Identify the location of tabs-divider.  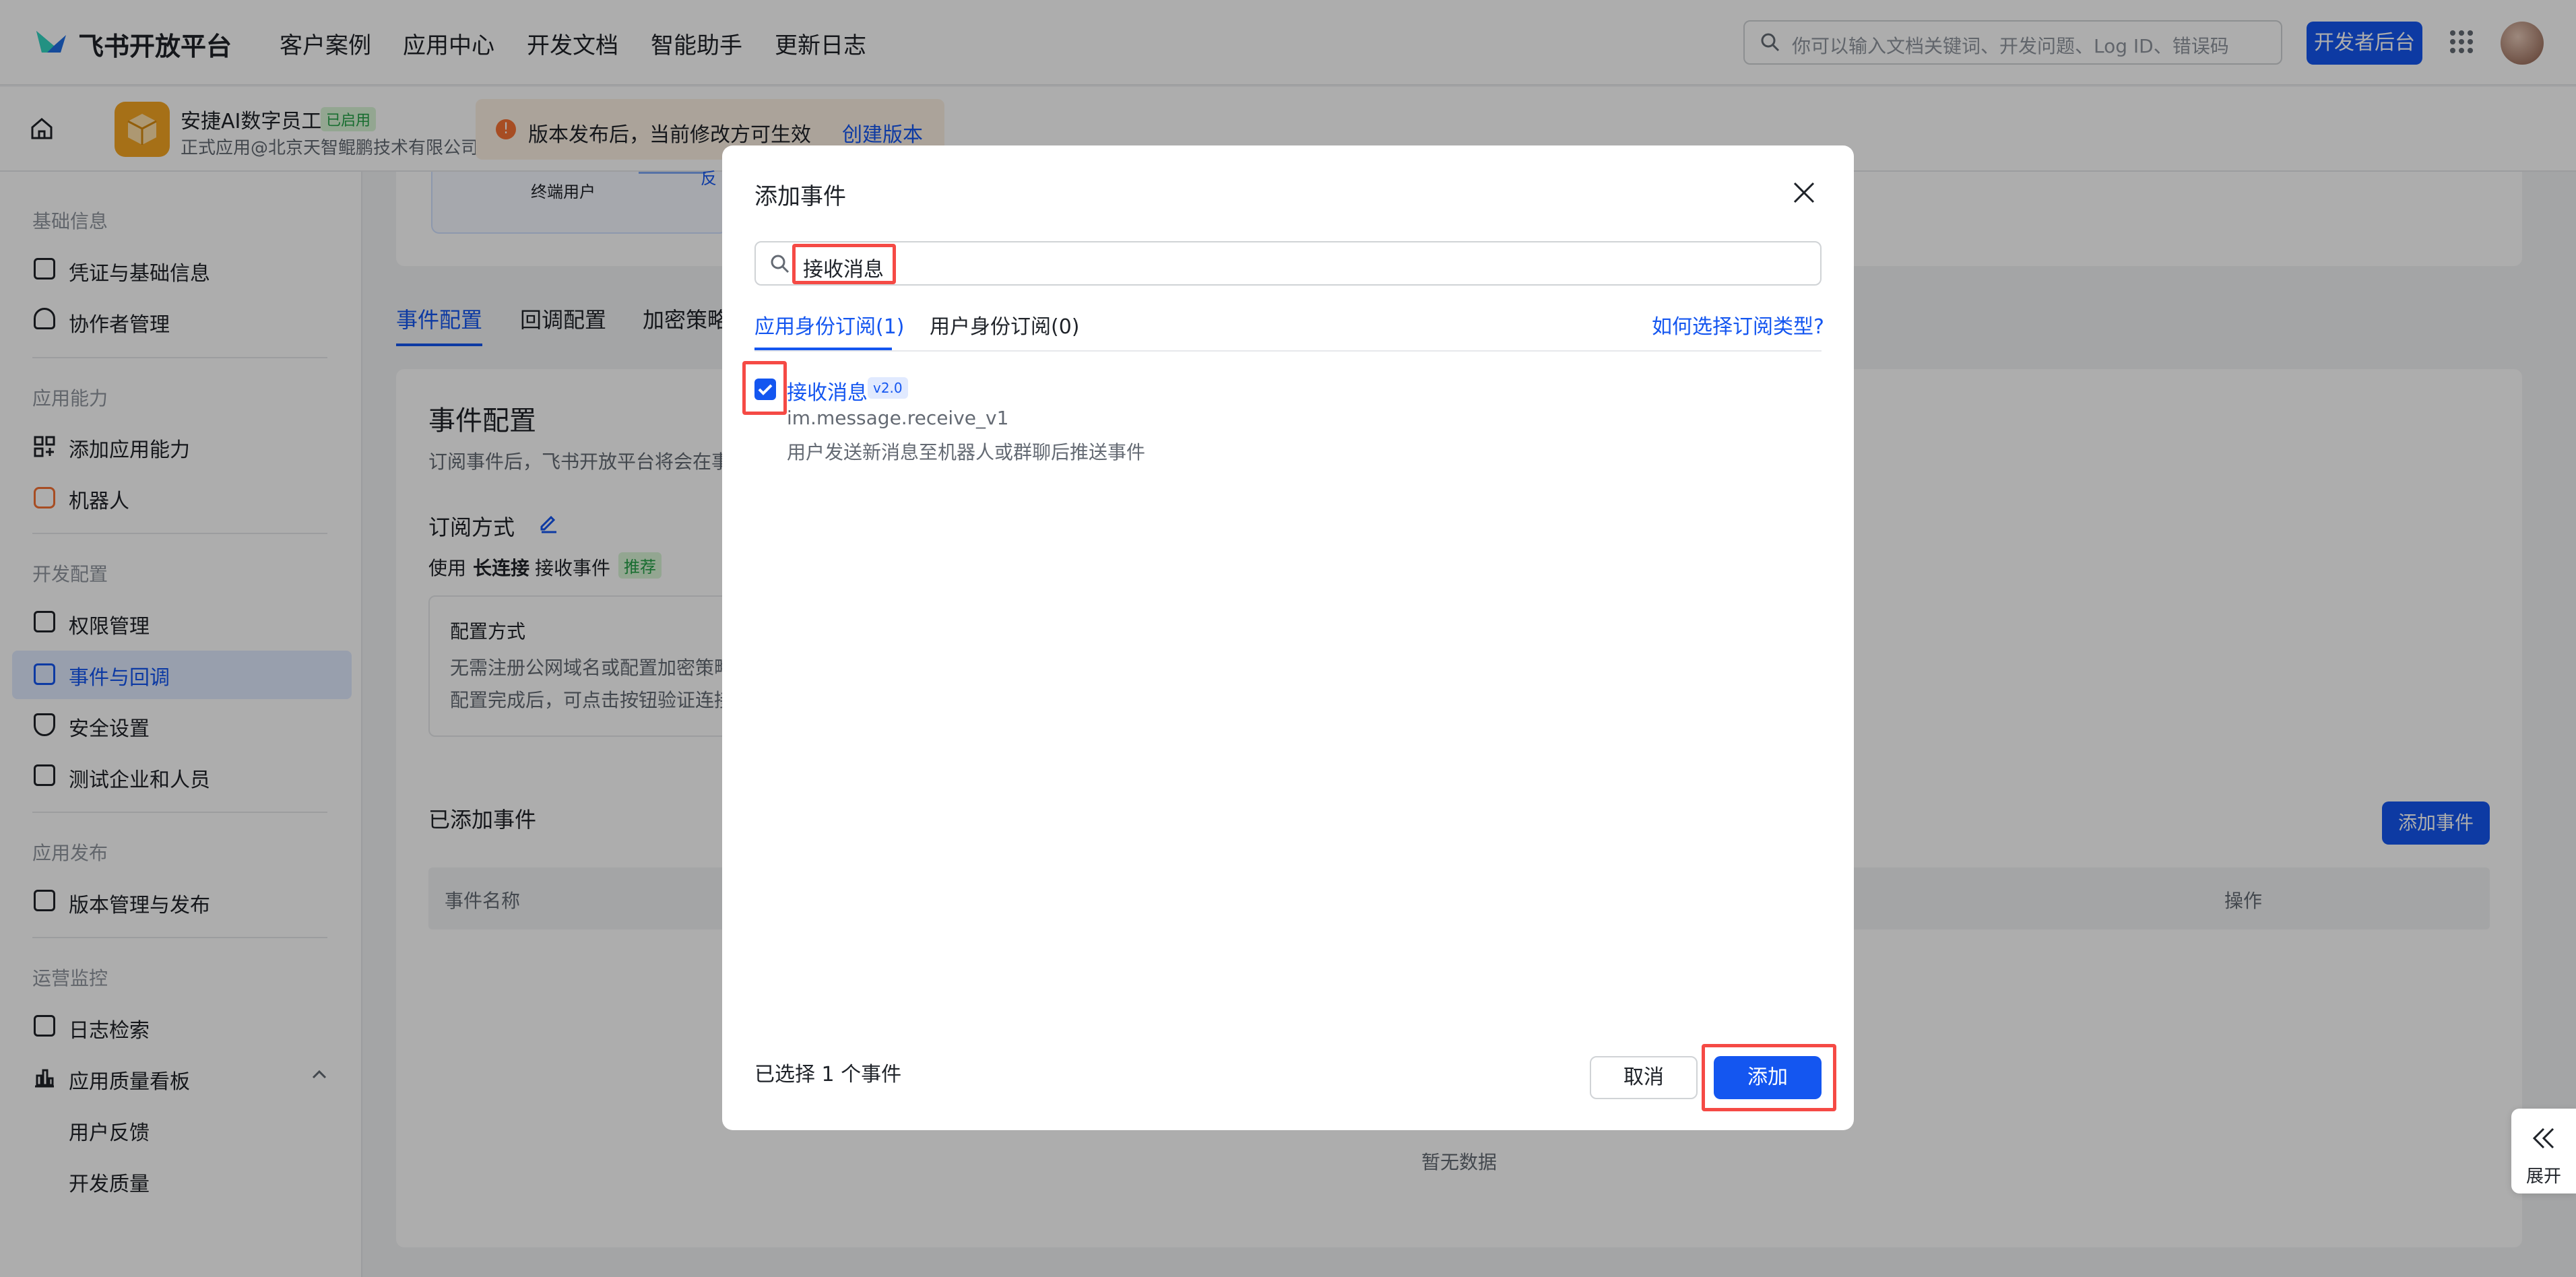
(1288, 351).